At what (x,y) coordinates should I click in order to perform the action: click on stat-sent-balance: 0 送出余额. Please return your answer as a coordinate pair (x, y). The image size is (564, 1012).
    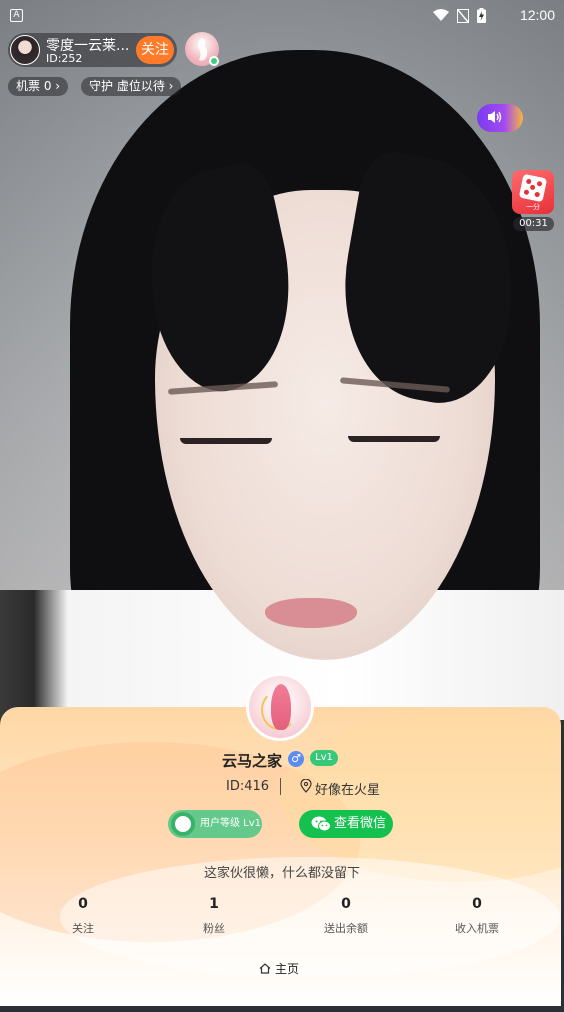
    Looking at the image, I should click on (346, 916).